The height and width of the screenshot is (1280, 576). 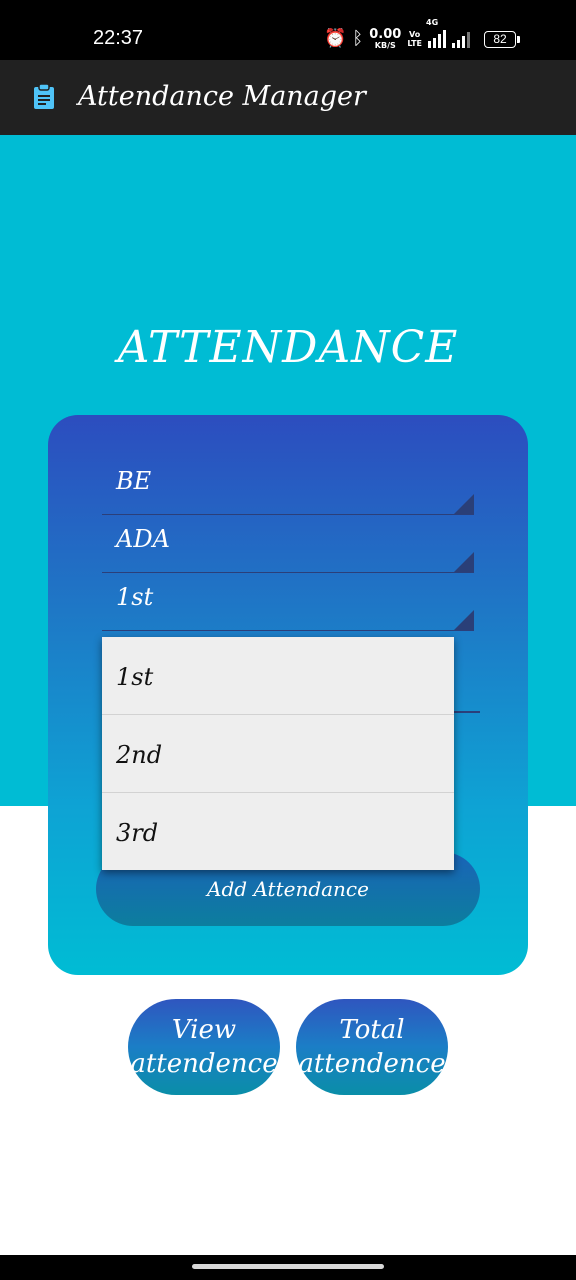 What do you see at coordinates (436, 33) in the screenshot?
I see `signal-4g-icon: 4G` at bounding box center [436, 33].